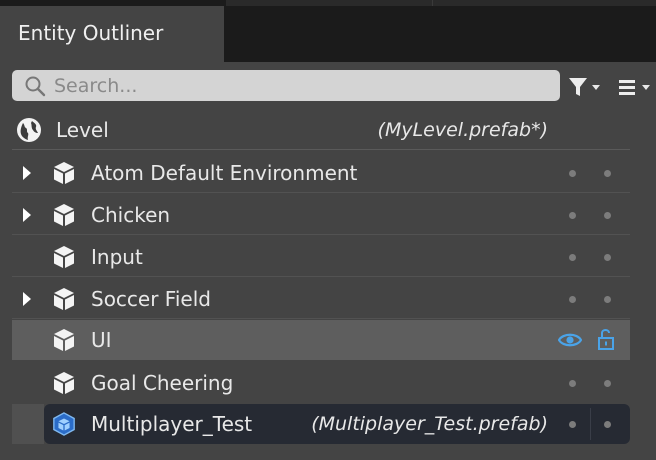  Describe the element at coordinates (429, 424) in the screenshot. I see `prefab-file-name: (Multiplayer_Test.prefab)` at that location.